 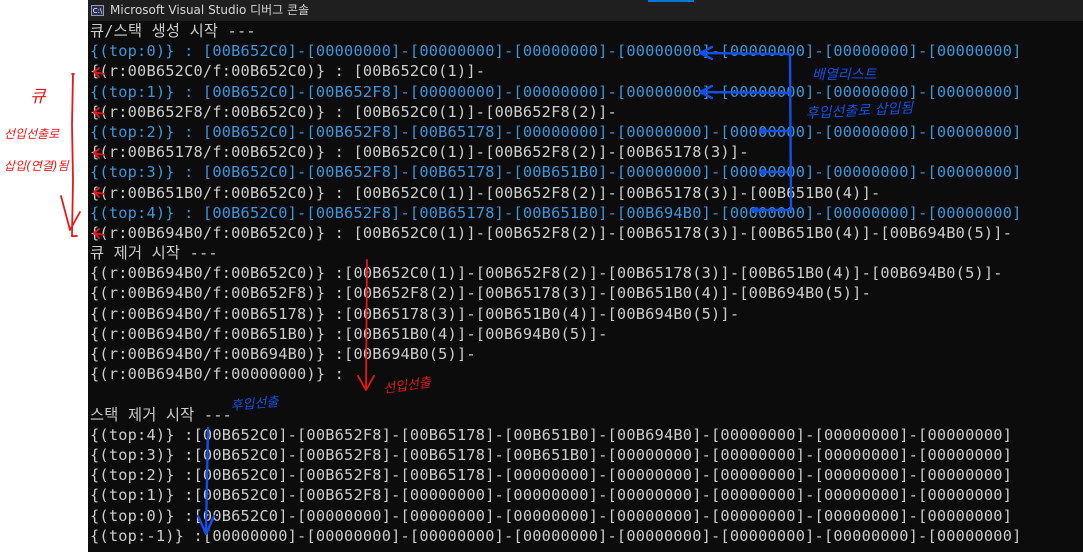 I want to click on fifo-insert-note-line2: 삽입(연결)됨, so click(x=37, y=166).